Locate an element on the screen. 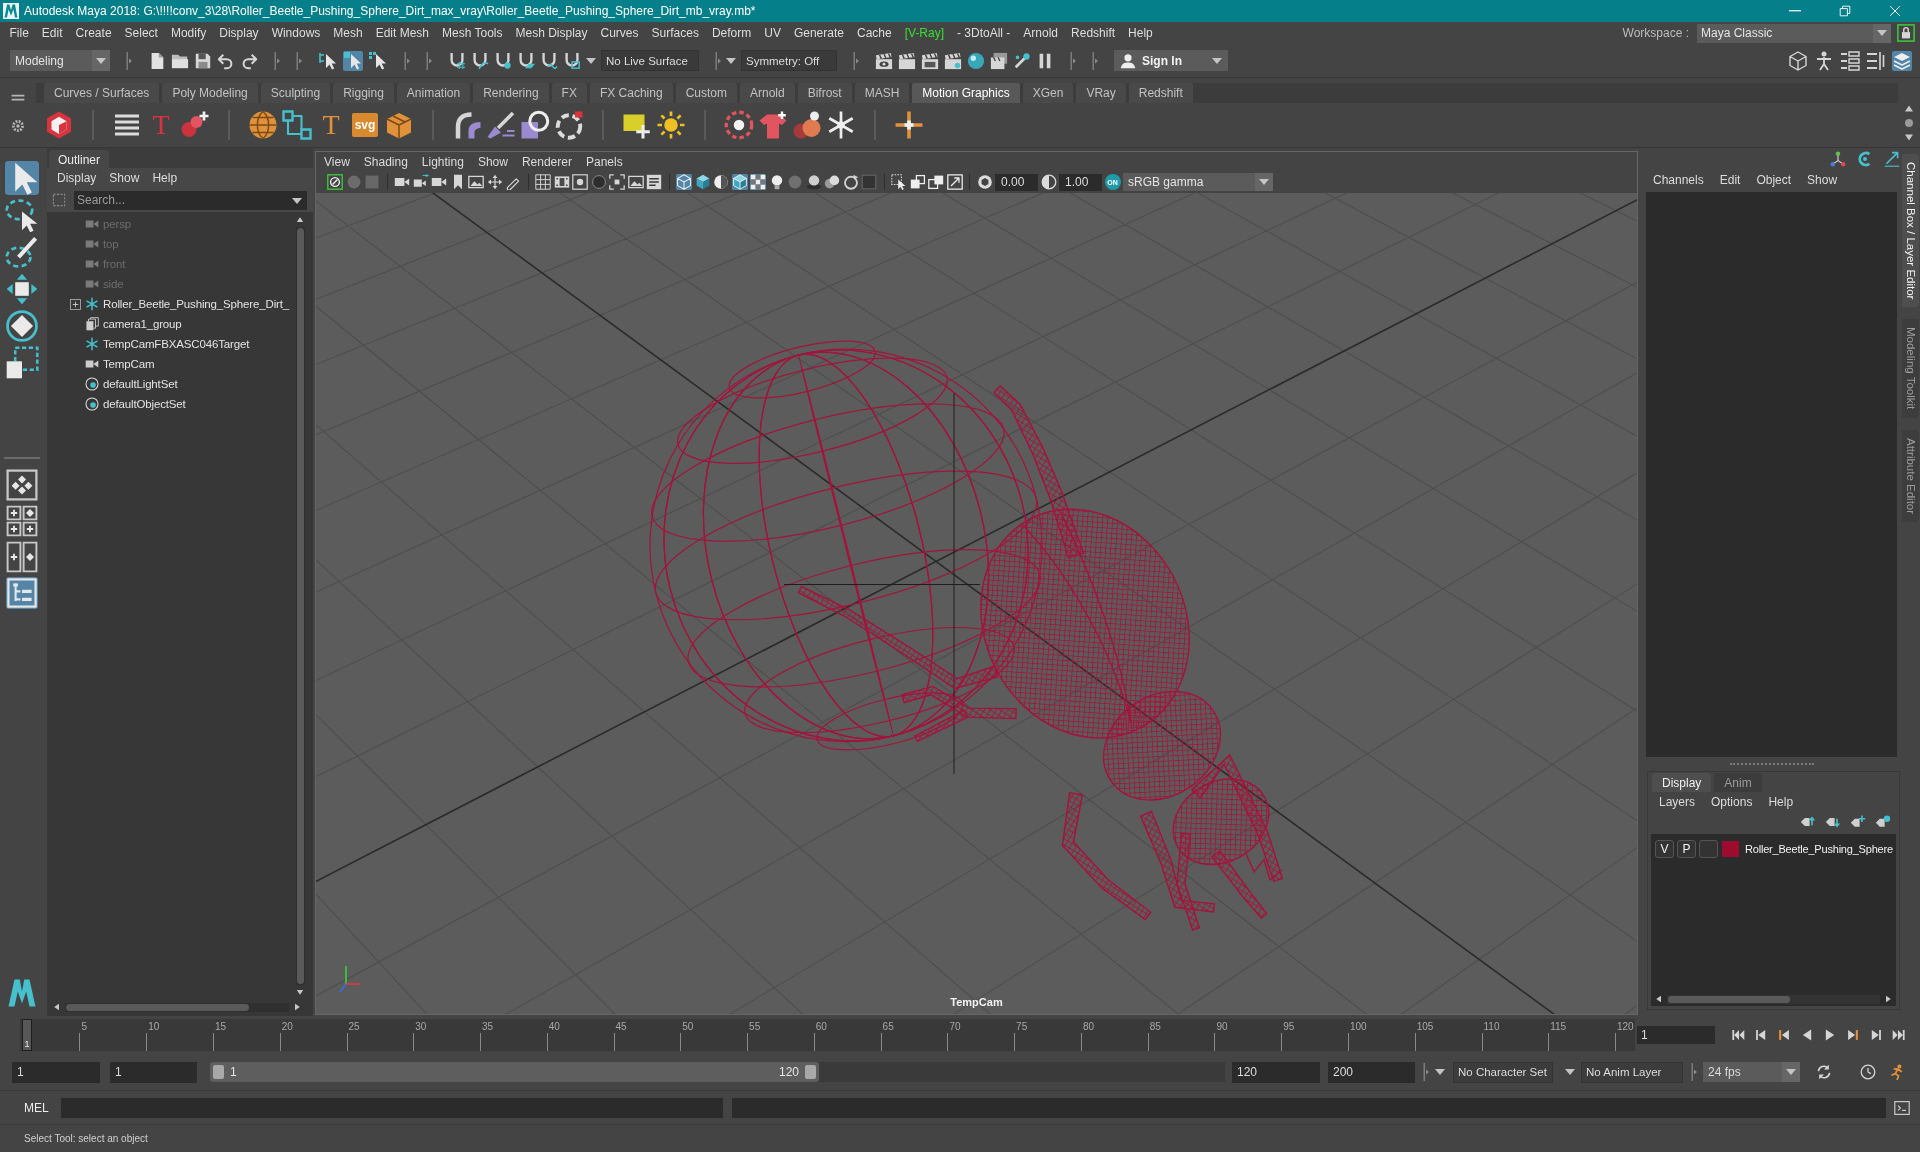 The height and width of the screenshot is (1152, 1920). single-pane-icon is located at coordinates (22, 485).